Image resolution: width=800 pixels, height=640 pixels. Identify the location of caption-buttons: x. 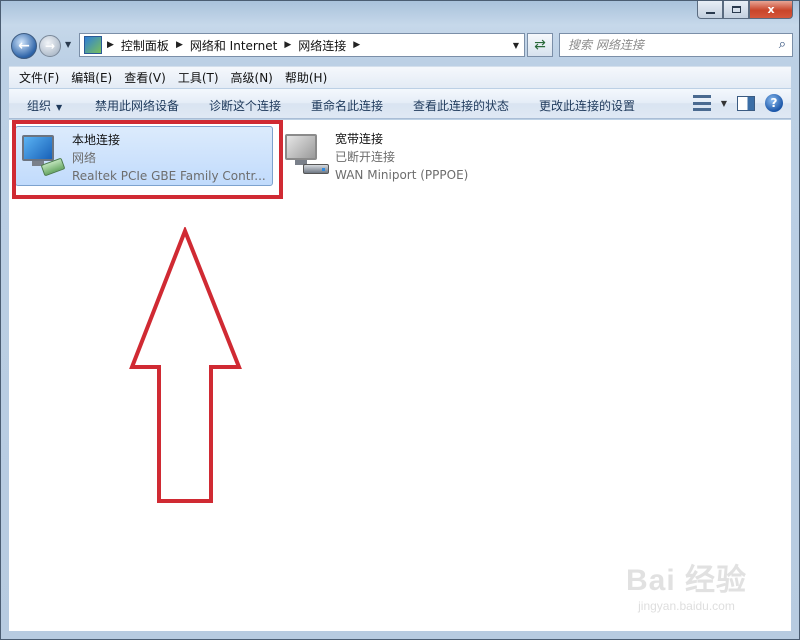
(745, 10).